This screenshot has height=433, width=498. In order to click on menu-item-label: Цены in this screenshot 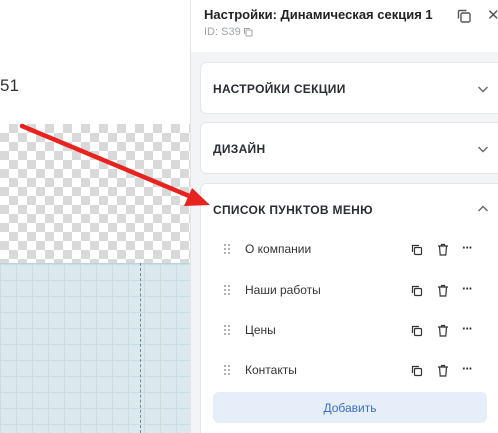, I will do `click(260, 330)`.